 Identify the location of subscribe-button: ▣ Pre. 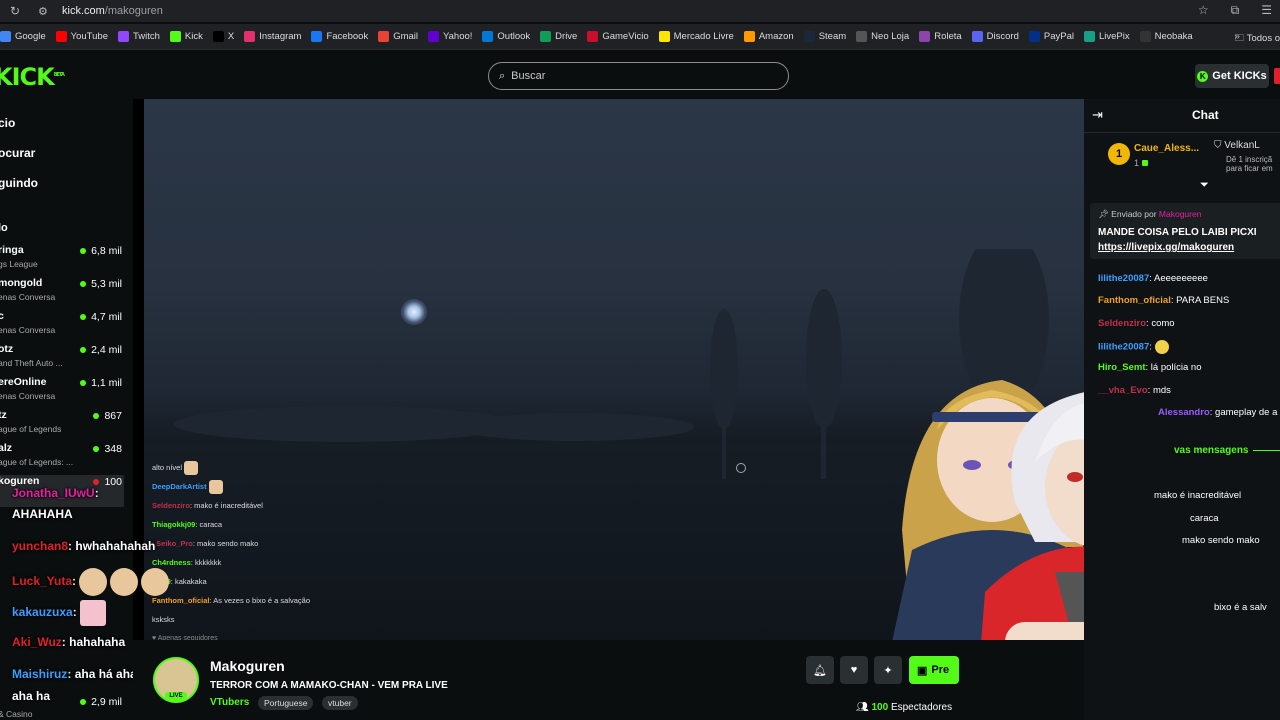
(934, 670).